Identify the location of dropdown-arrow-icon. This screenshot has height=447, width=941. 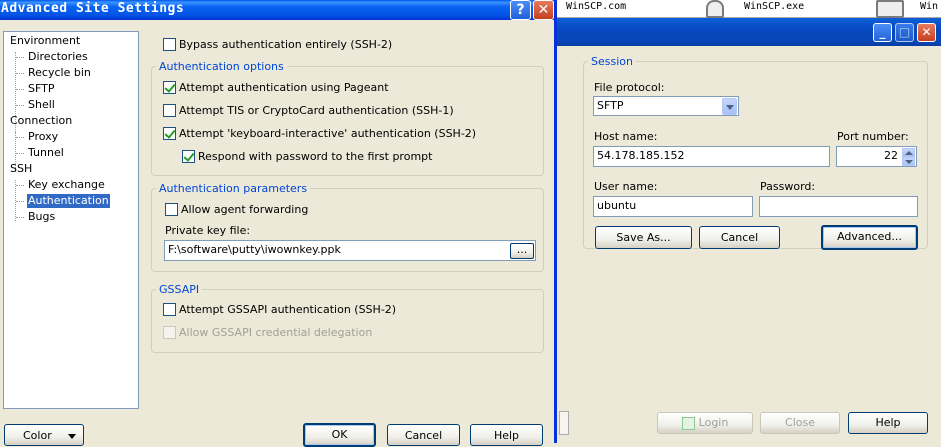
(72, 436).